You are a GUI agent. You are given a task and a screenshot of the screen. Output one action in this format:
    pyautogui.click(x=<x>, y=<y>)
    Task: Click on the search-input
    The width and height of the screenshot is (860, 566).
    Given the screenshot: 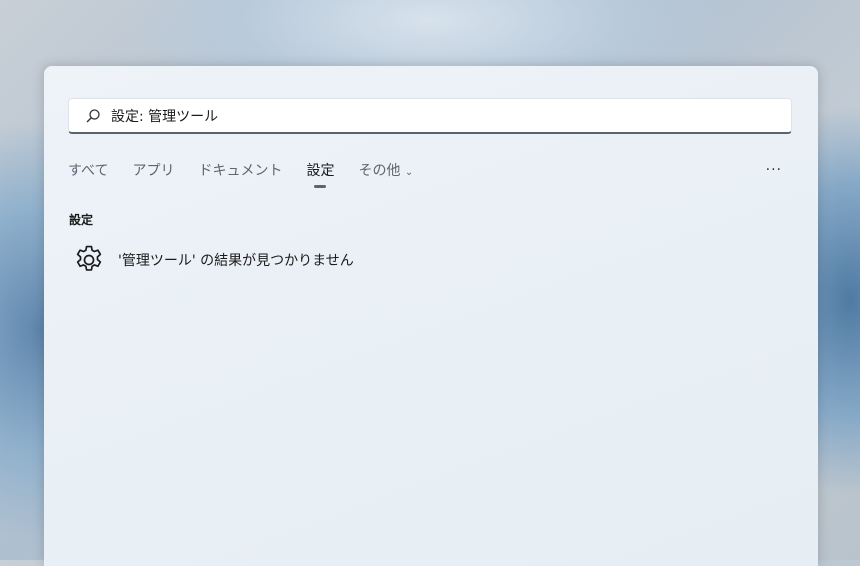 What is the action you would take?
    pyautogui.click(x=441, y=115)
    